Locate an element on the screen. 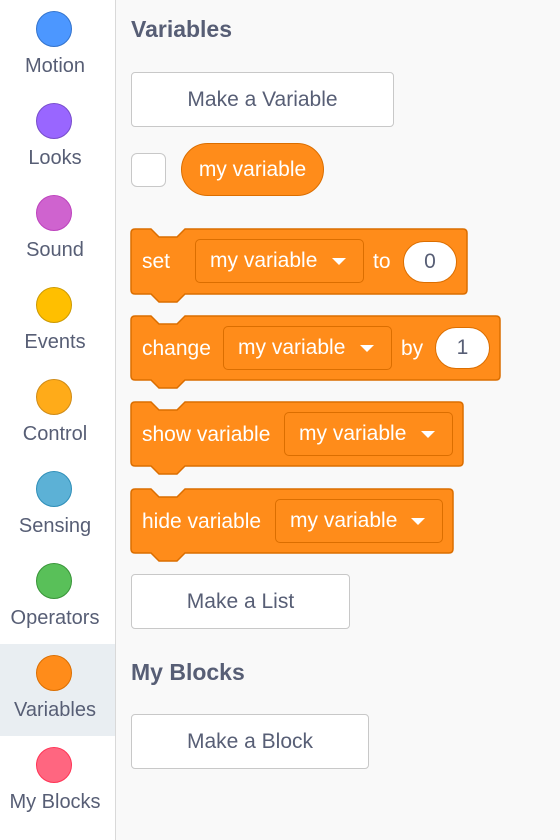  set-block-label: set is located at coordinates (156, 261).